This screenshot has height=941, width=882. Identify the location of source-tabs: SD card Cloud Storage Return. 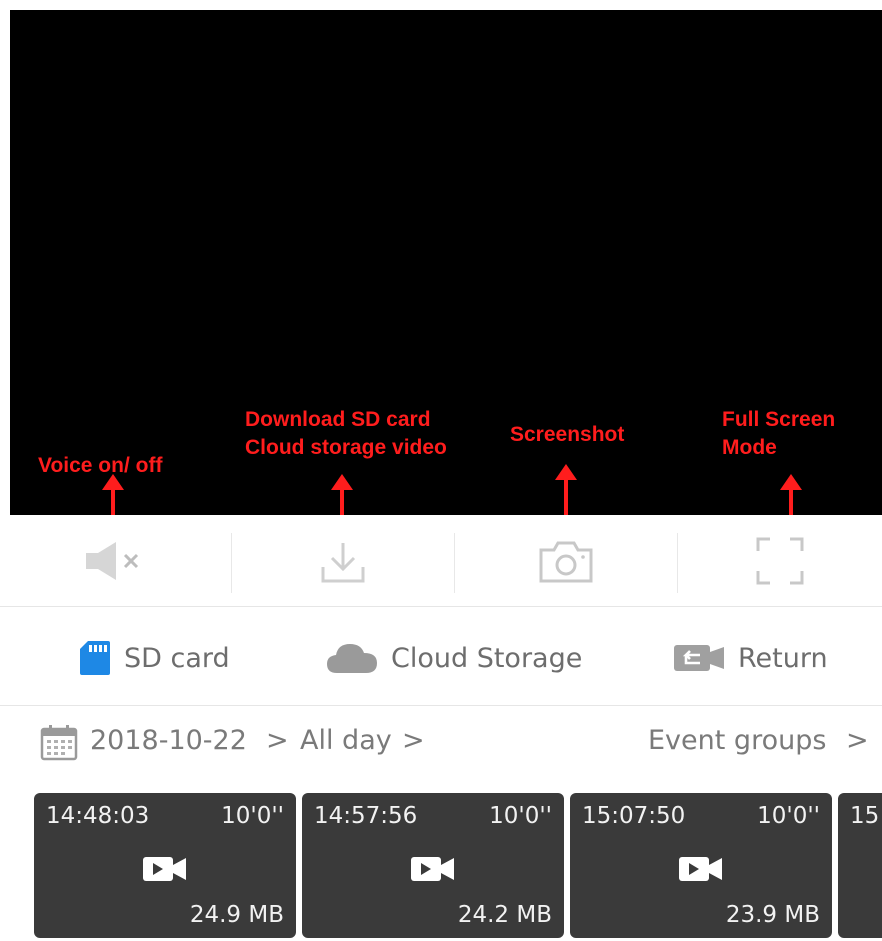
(441, 657).